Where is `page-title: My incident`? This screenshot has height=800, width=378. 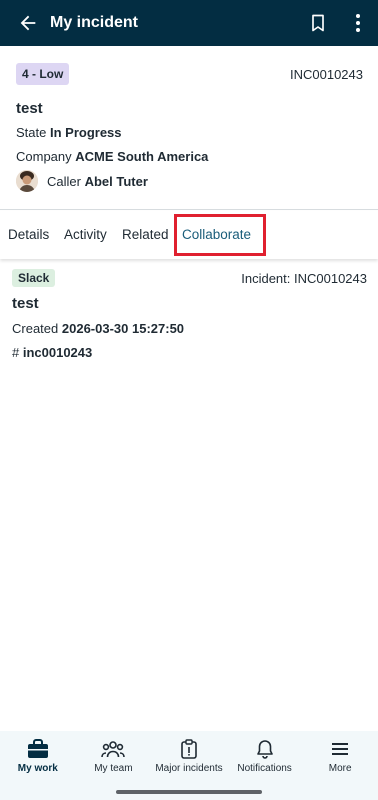
page-title: My incident is located at coordinates (94, 22).